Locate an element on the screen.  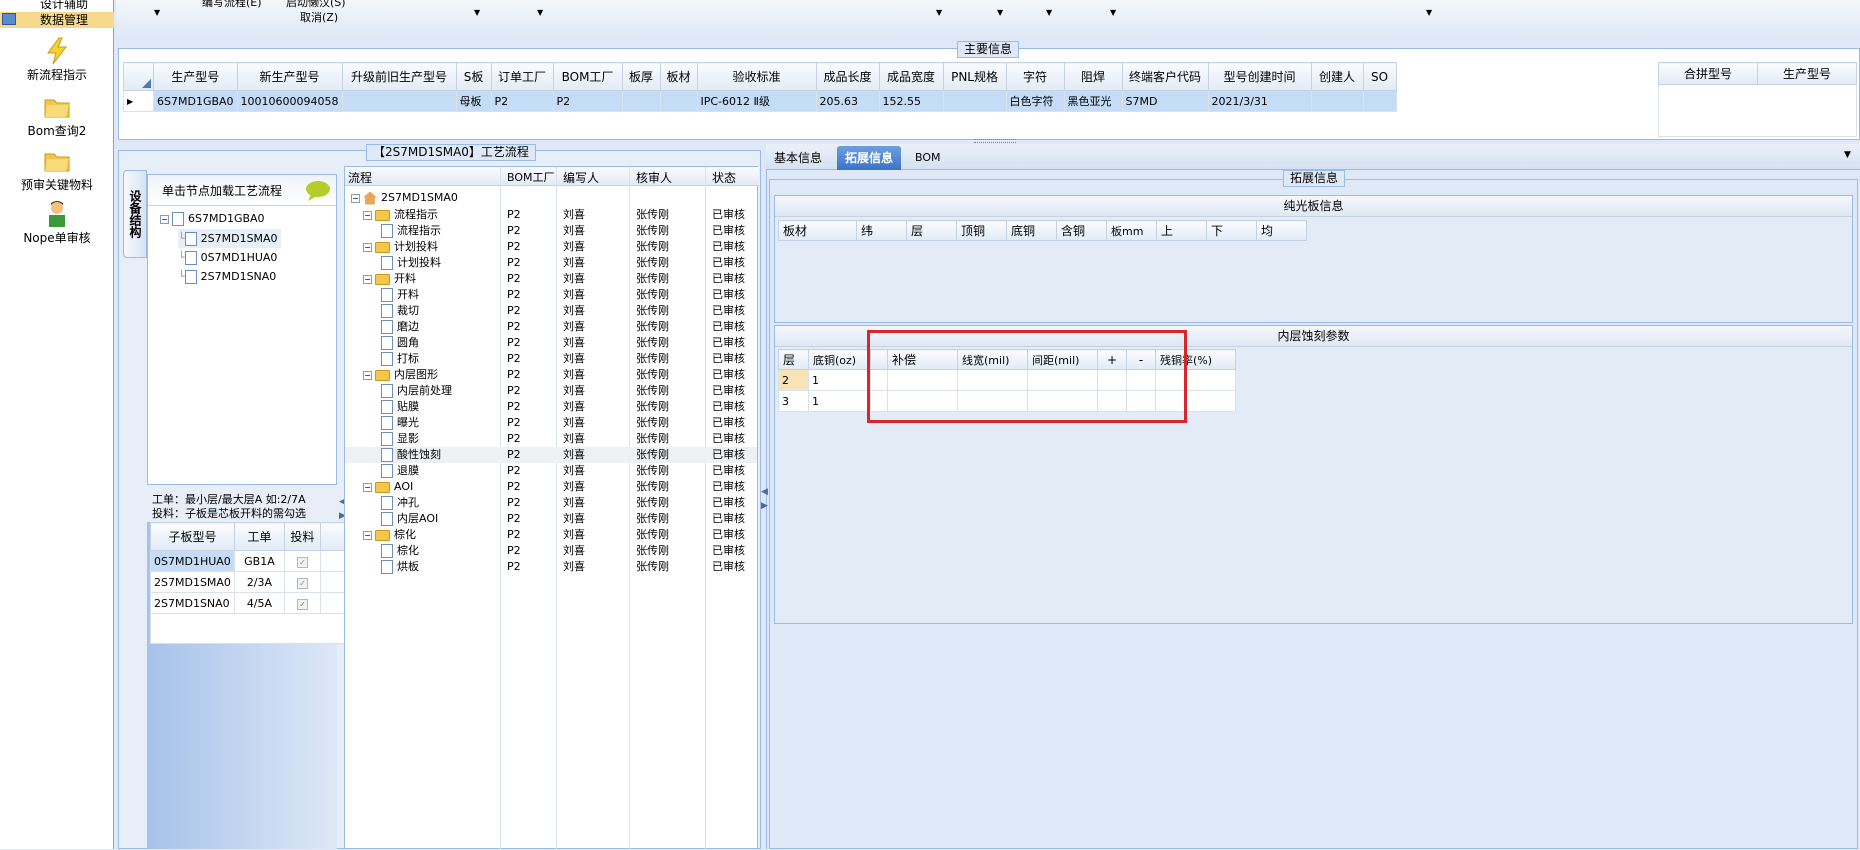
col-header: 新生产型号 is located at coordinates (289, 76).